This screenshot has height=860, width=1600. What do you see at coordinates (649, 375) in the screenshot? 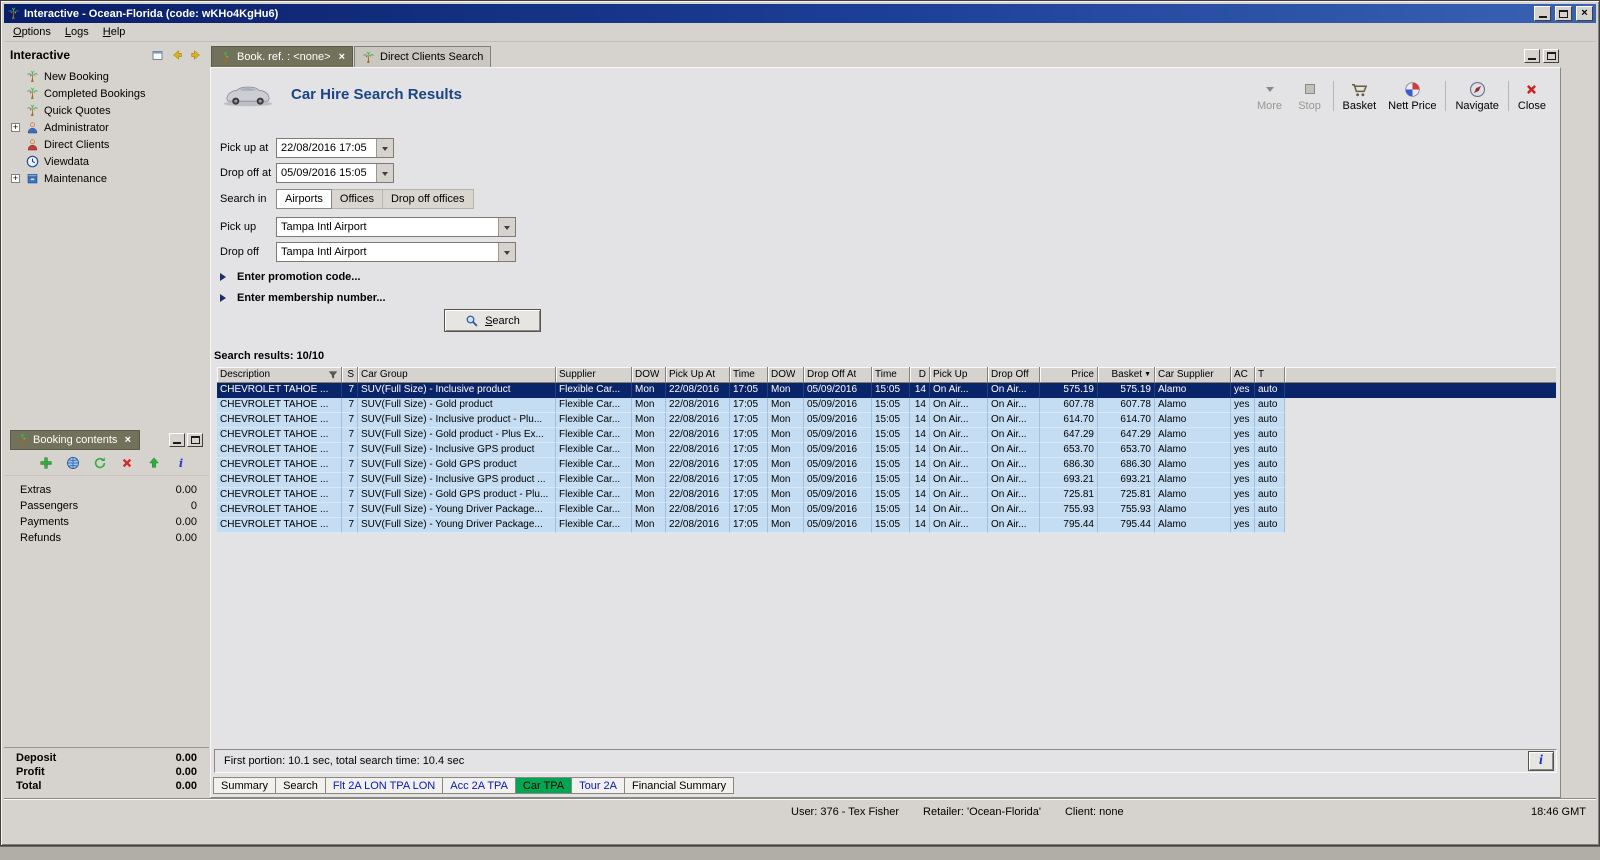
I see `column-header-dow-4: DOW` at bounding box center [649, 375].